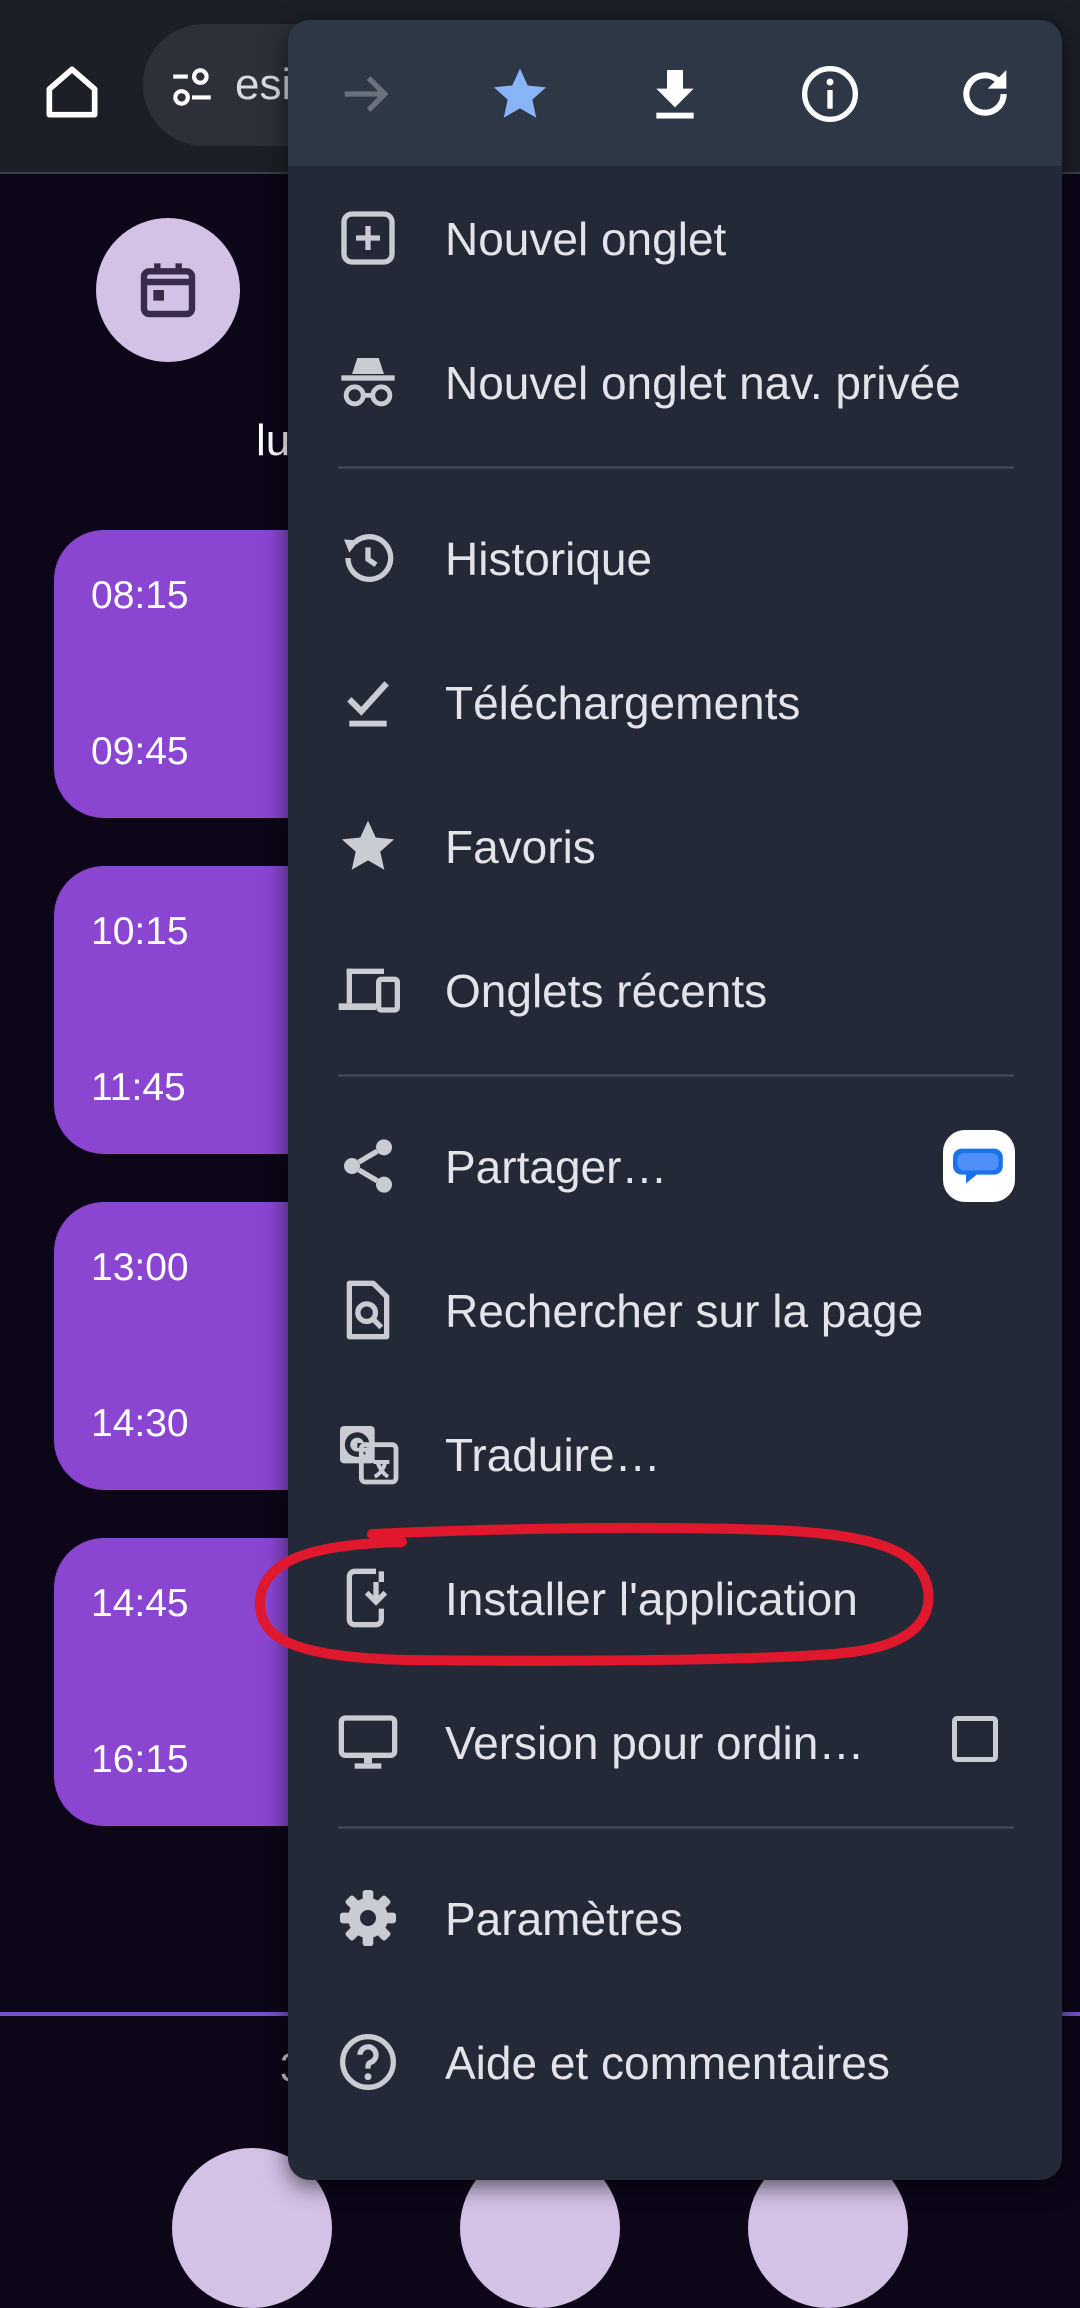 The width and height of the screenshot is (1080, 2308). Describe the element at coordinates (368, 1166) in the screenshot. I see `share-icon` at that location.